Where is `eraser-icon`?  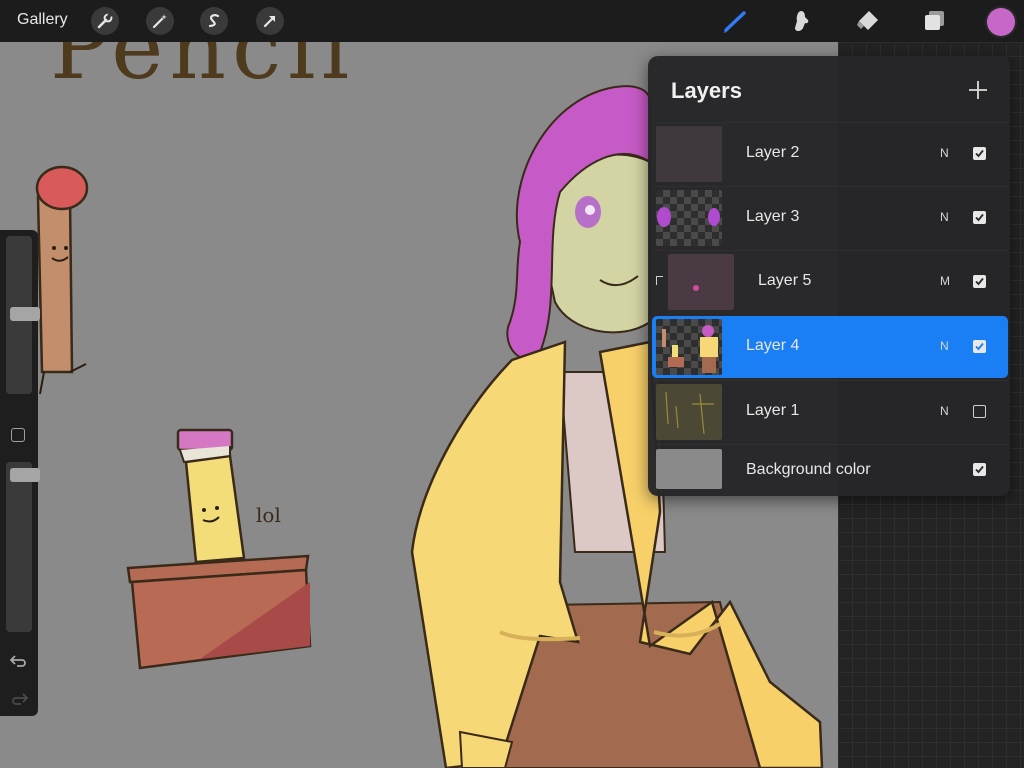 eraser-icon is located at coordinates (868, 21).